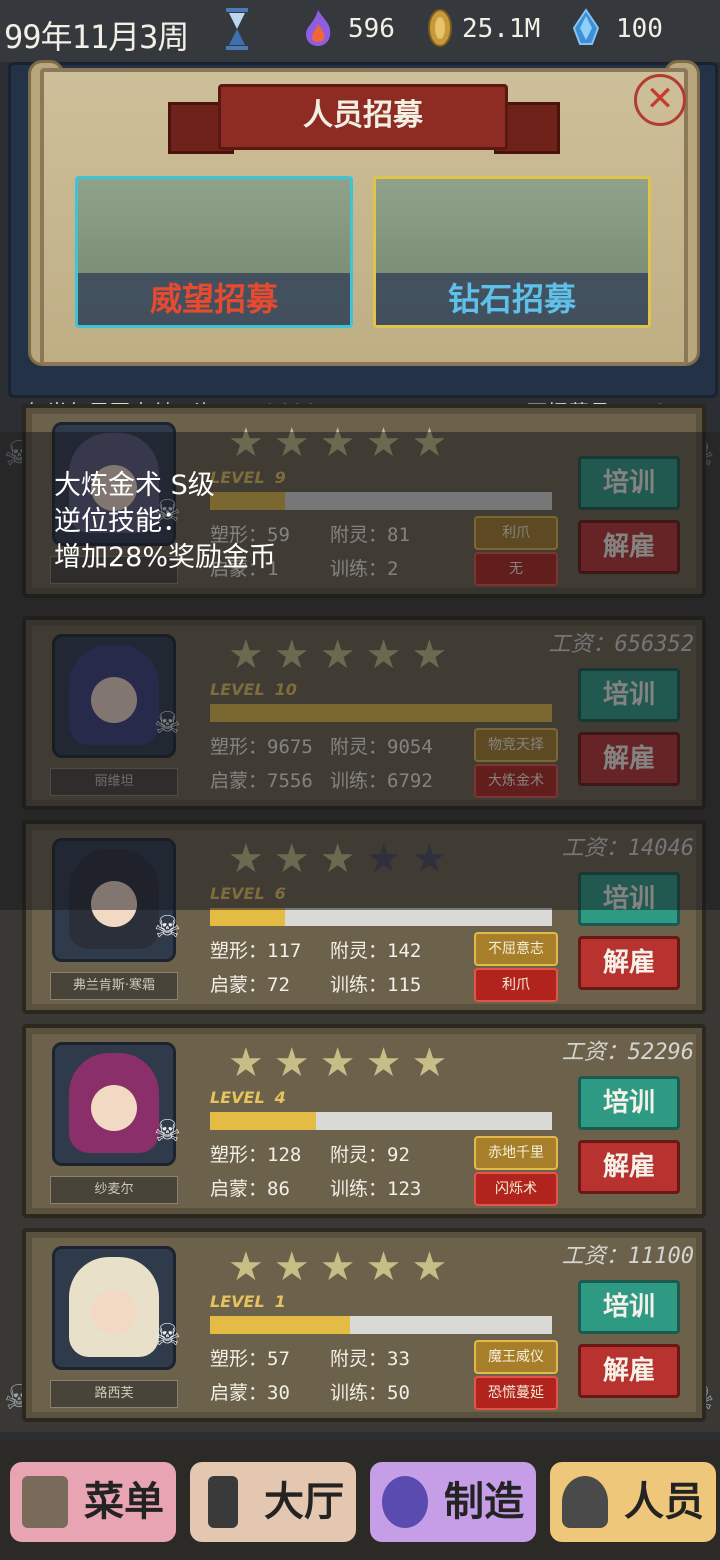  What do you see at coordinates (516, 985) in the screenshot?
I see `skill-badge-reverse: 利爪` at bounding box center [516, 985].